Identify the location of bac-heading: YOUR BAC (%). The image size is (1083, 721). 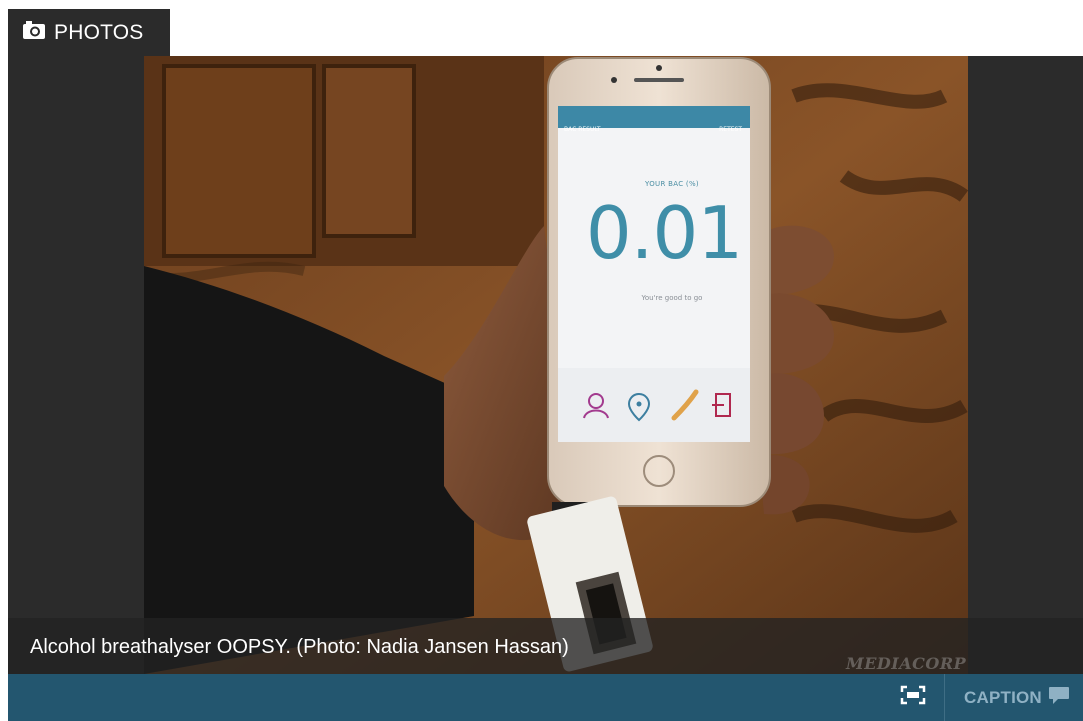
(672, 184).